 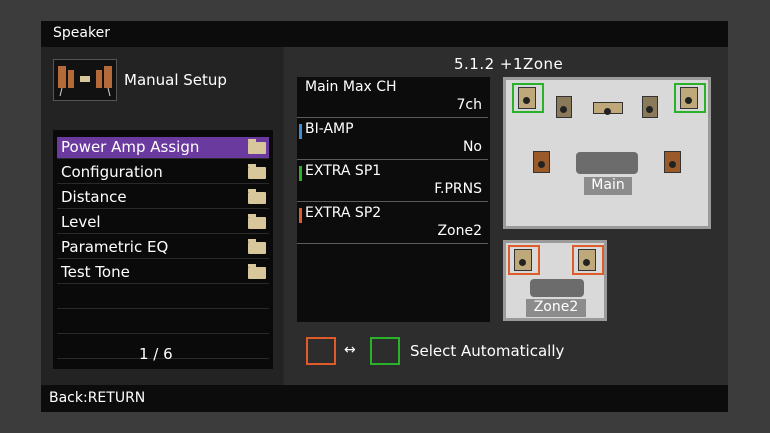 I want to click on speaker-mode: 5.1.2 +1Zone, so click(x=509, y=64).